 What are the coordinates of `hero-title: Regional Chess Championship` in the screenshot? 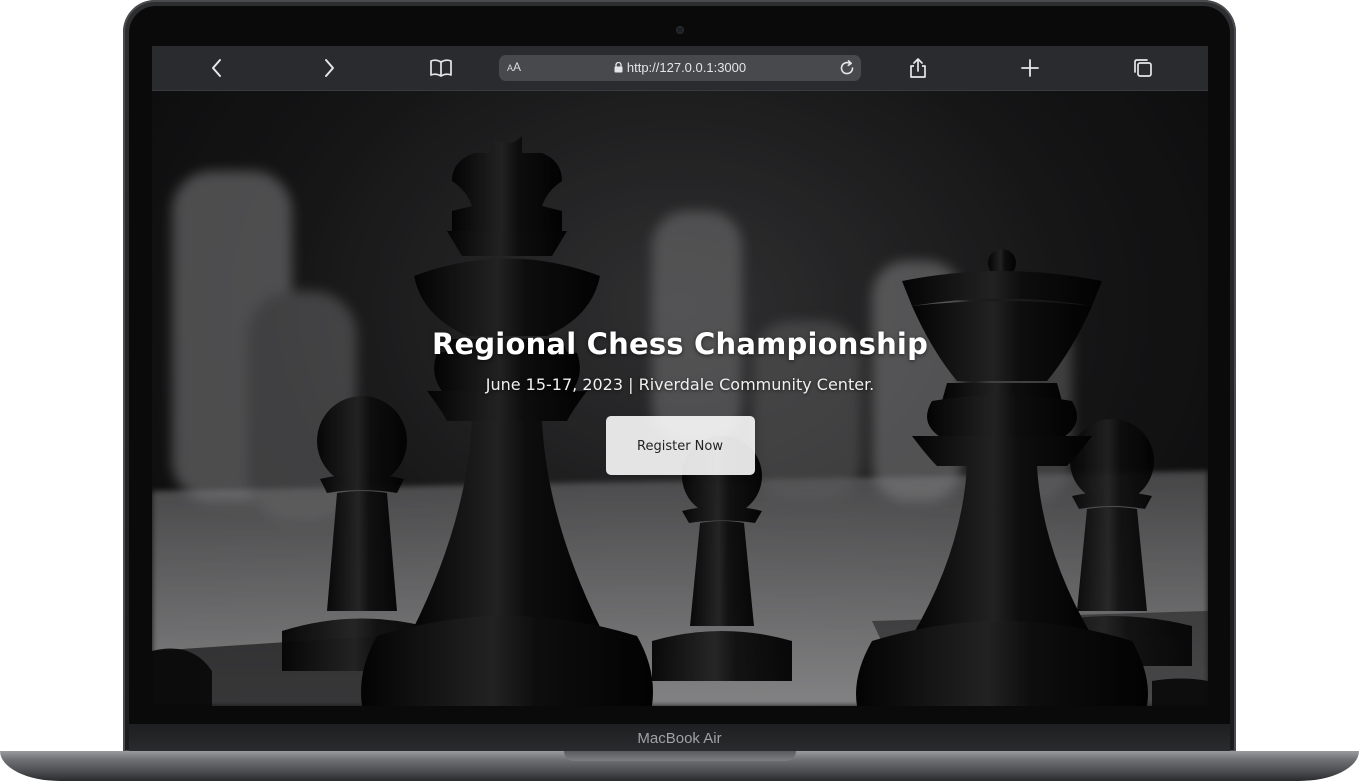 It's located at (680, 344).